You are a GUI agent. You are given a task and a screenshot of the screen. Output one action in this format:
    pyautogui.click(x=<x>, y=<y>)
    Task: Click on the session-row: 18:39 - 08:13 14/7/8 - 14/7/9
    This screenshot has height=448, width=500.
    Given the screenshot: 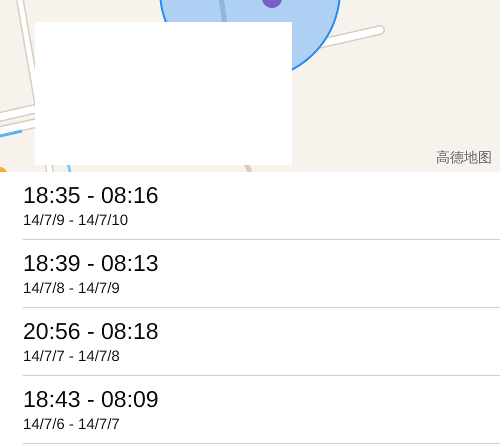 What is the action you would take?
    pyautogui.click(x=261, y=274)
    